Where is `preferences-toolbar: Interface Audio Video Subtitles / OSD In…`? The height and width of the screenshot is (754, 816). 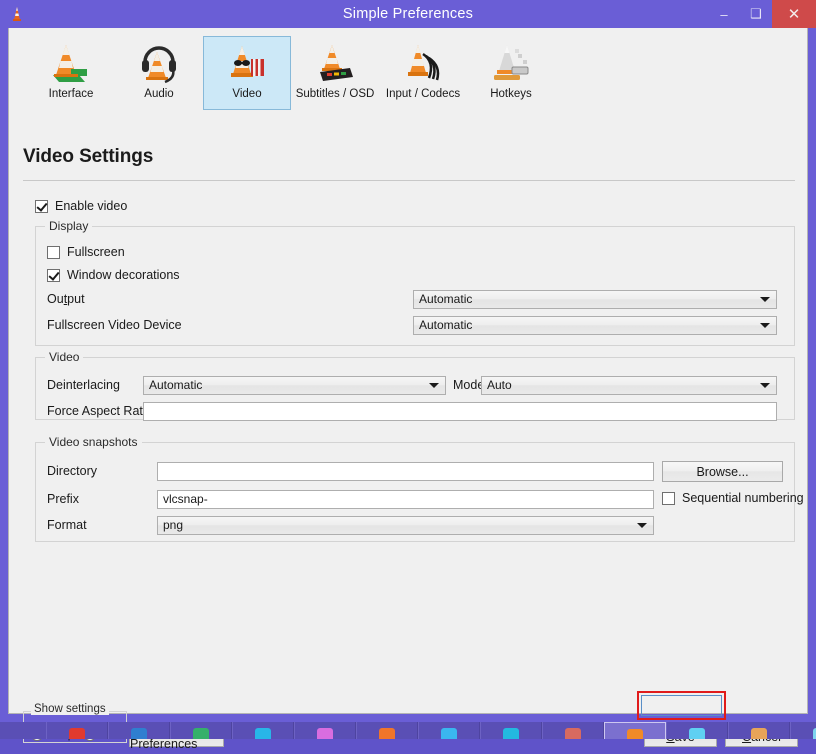
preferences-toolbar: Interface Audio Video Subtitles / OSD In… is located at coordinates (408, 71).